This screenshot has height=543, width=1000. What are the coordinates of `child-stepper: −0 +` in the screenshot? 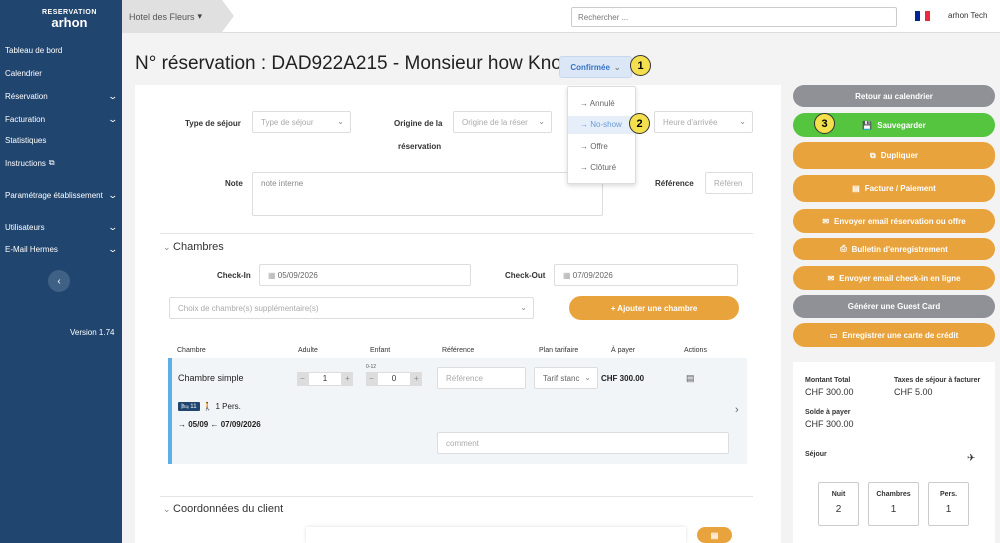 It's located at (394, 379).